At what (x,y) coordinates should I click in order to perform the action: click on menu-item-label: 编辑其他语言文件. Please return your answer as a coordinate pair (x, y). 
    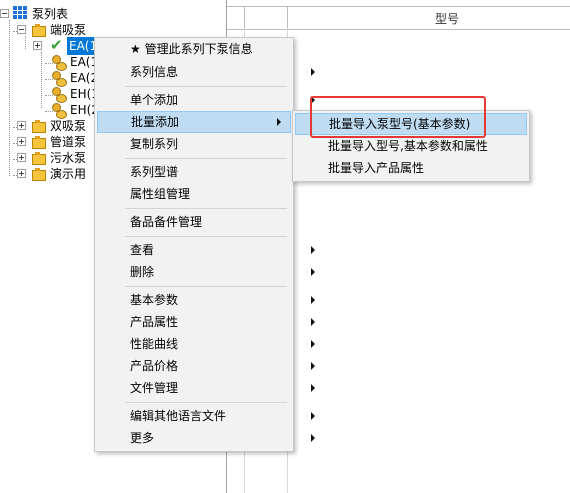
    Looking at the image, I should click on (178, 416).